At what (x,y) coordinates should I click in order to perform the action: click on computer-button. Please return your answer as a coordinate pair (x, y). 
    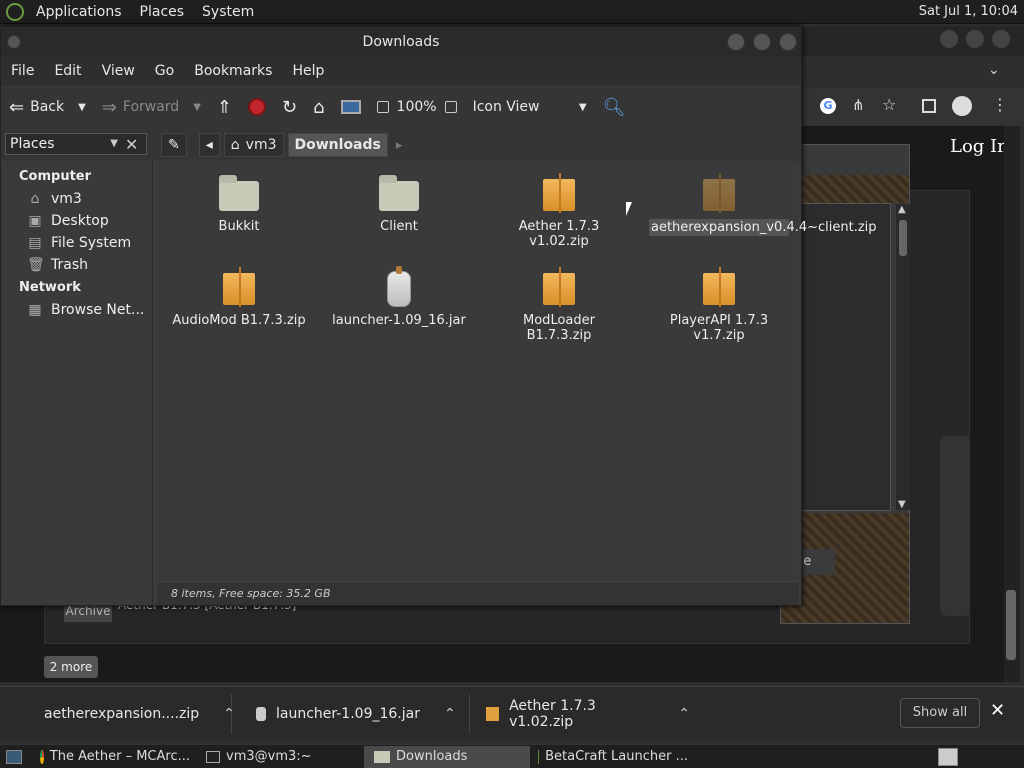
    Looking at the image, I should click on (351, 107).